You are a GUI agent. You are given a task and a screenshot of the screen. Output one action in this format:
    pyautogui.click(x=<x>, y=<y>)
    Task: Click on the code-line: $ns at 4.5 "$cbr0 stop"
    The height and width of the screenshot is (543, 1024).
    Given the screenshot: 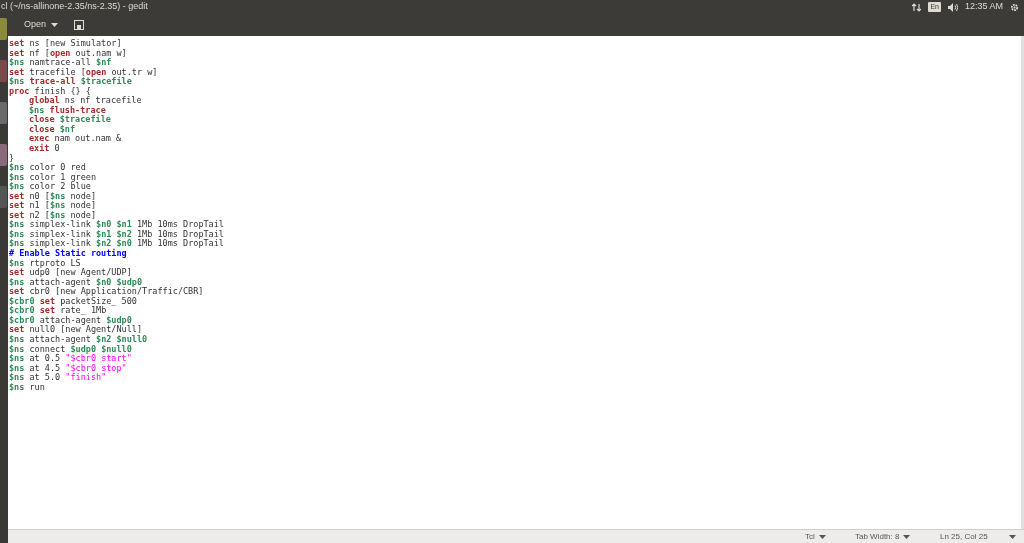 What is the action you would take?
    pyautogui.click(x=68, y=368)
    